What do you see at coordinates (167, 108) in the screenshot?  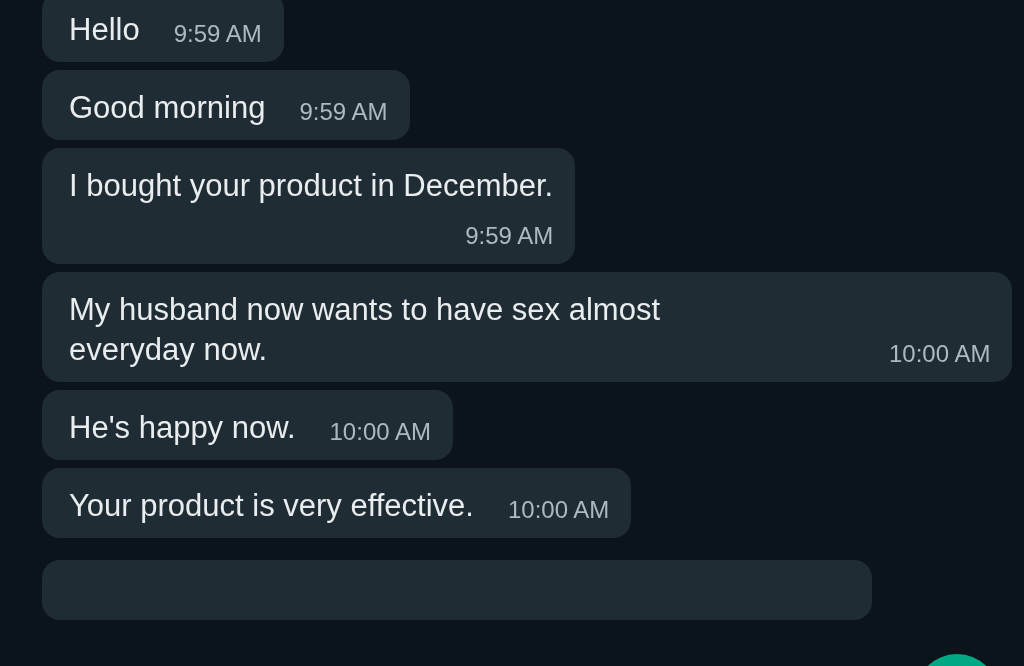 I see `message-text: Good morning` at bounding box center [167, 108].